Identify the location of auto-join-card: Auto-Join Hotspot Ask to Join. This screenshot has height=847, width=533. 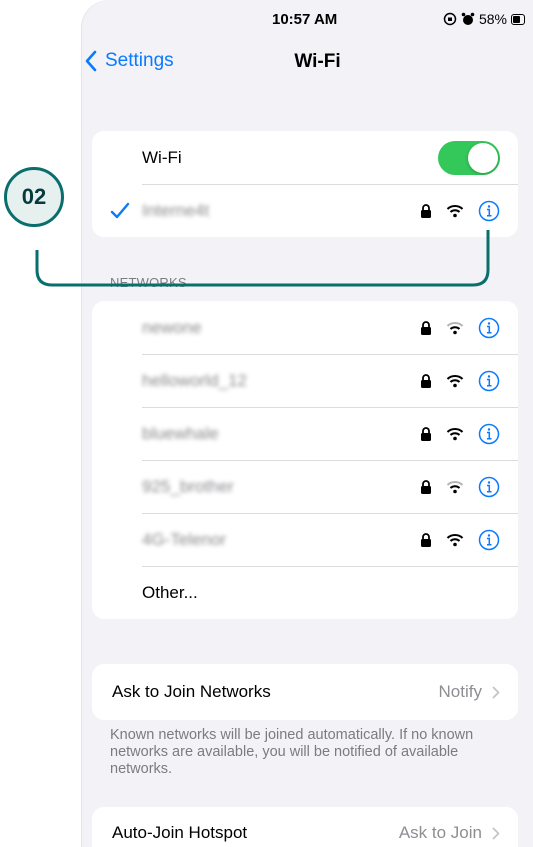
(305, 827).